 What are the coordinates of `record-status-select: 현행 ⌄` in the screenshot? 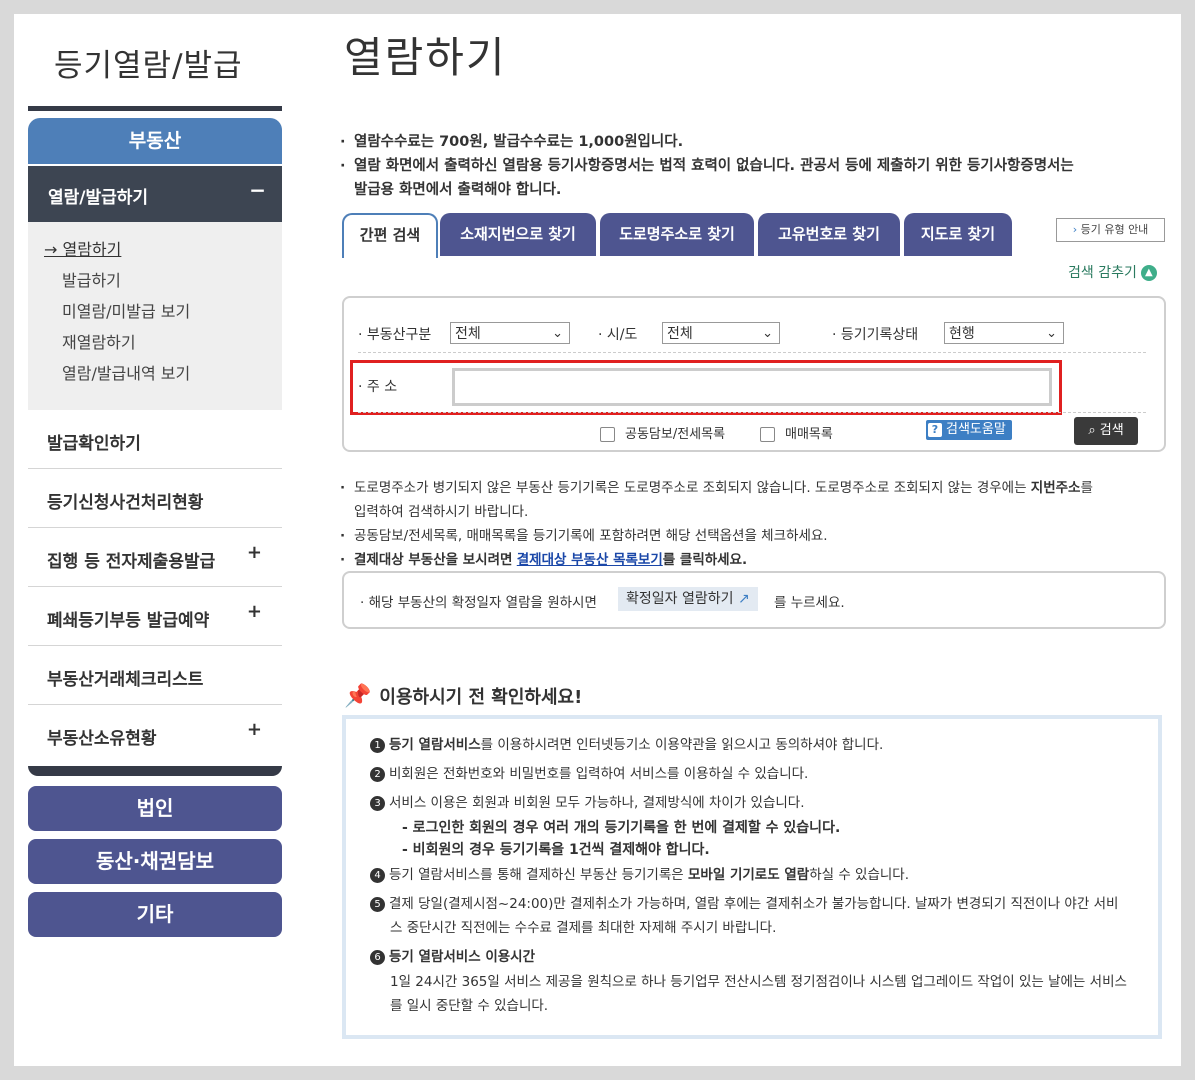 It's located at (1004, 333).